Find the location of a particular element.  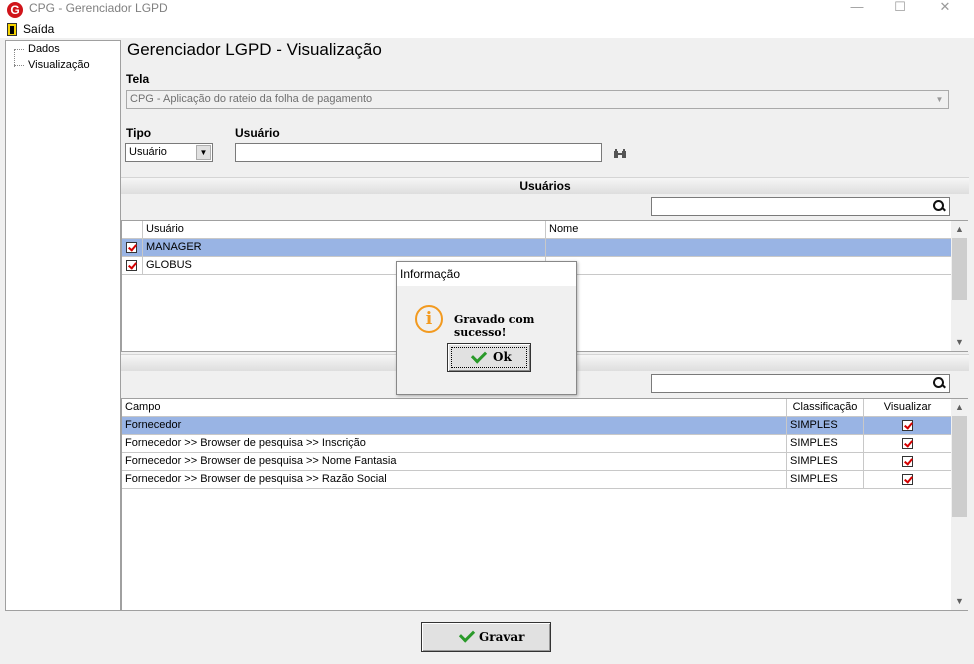

window-title: CPG - Gerenciador LGPD is located at coordinates (98, 8).